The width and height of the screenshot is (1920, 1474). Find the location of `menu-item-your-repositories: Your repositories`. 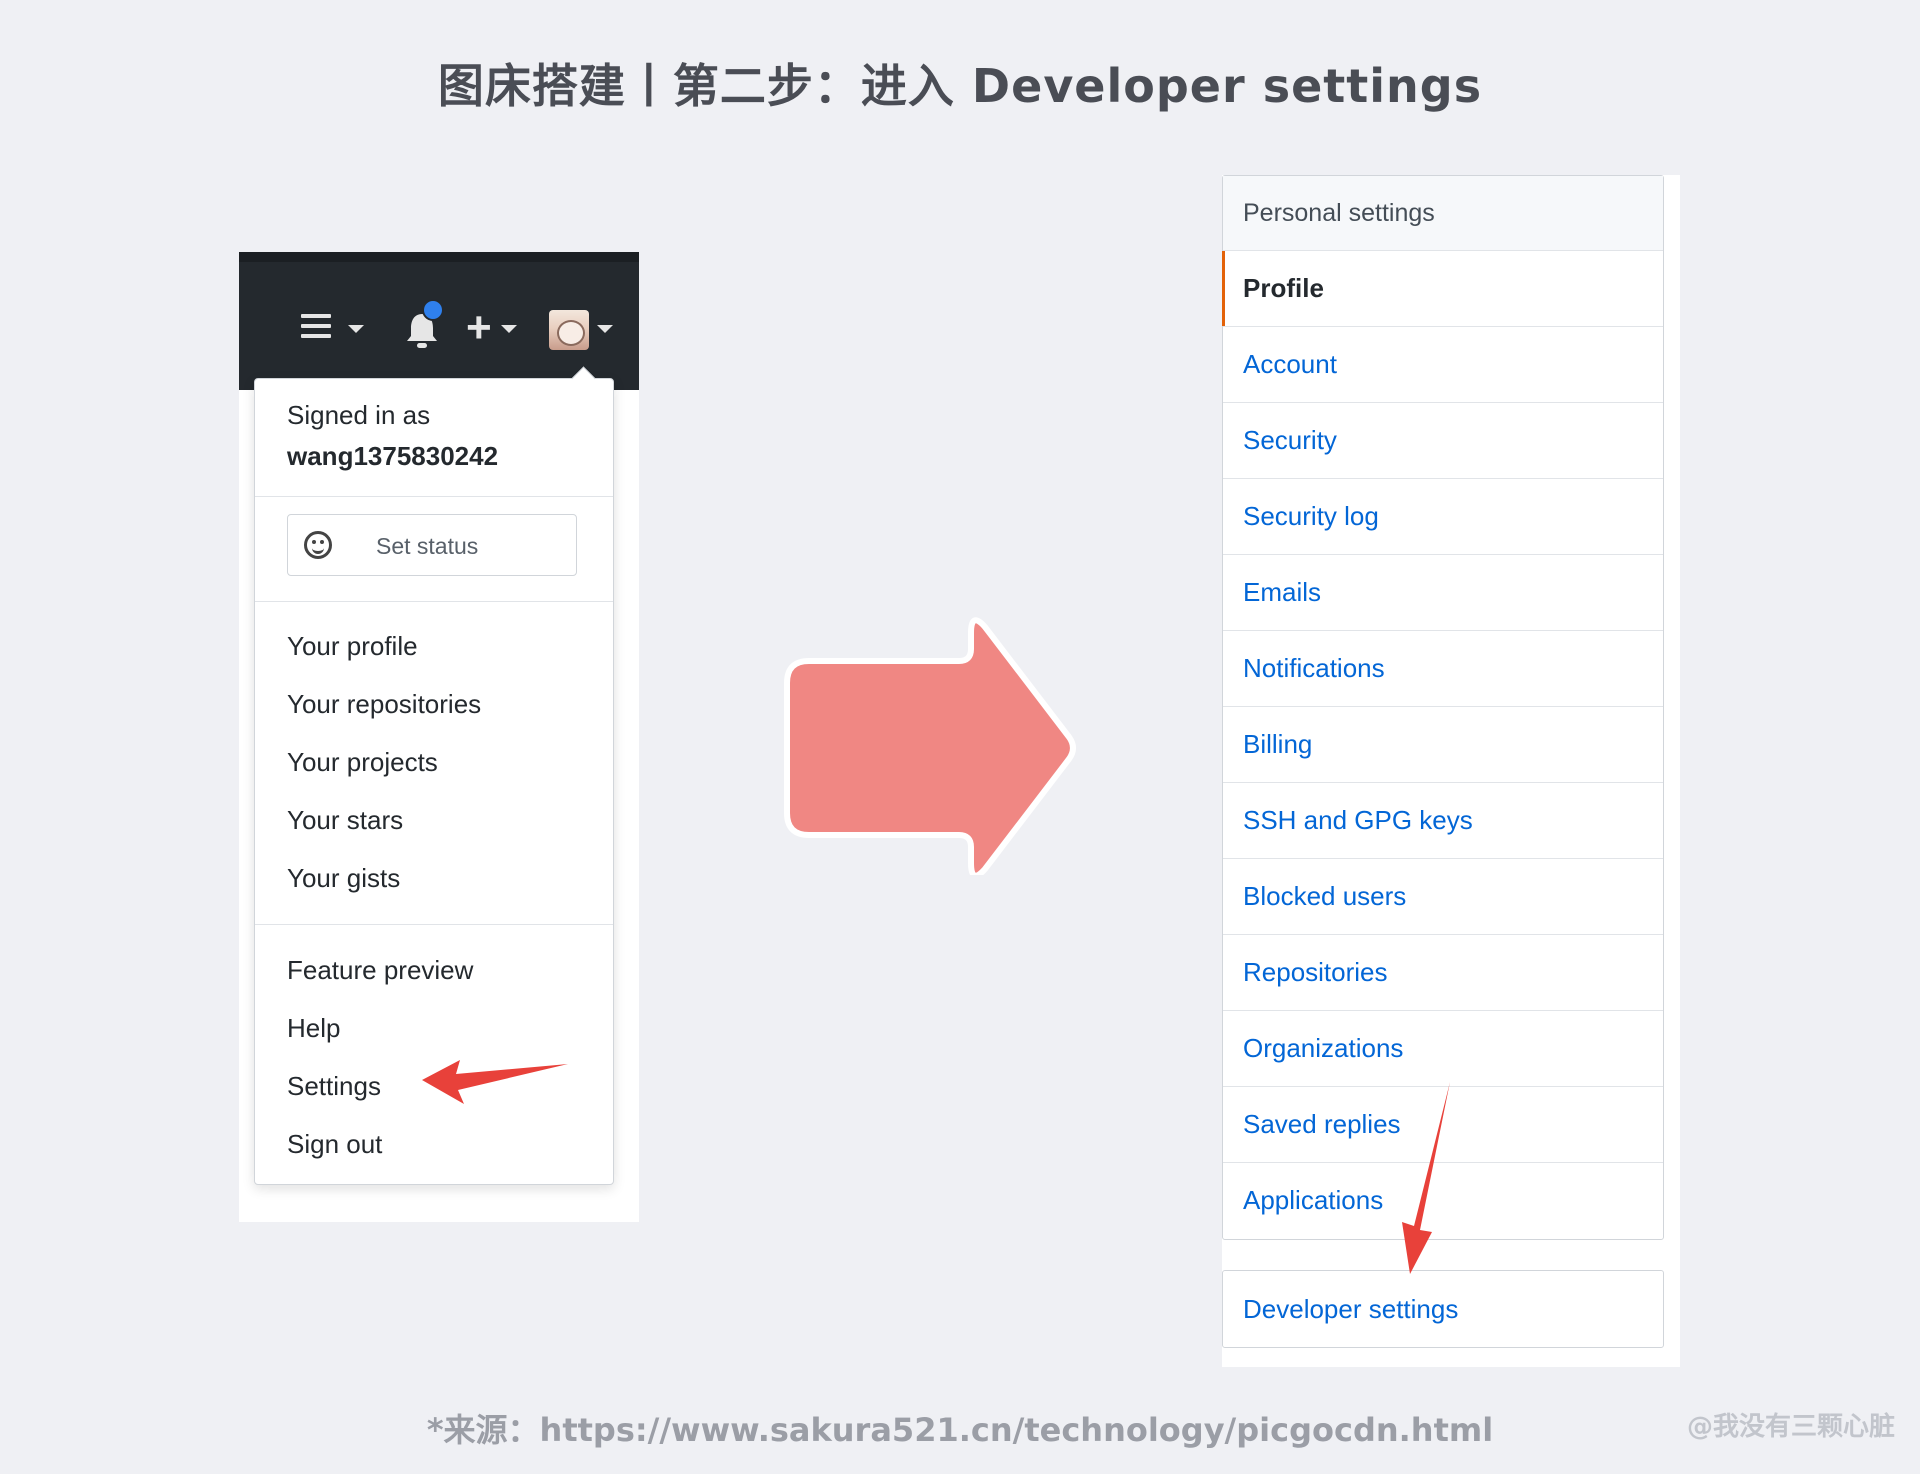

menu-item-your-repositories: Your repositories is located at coordinates (384, 704).